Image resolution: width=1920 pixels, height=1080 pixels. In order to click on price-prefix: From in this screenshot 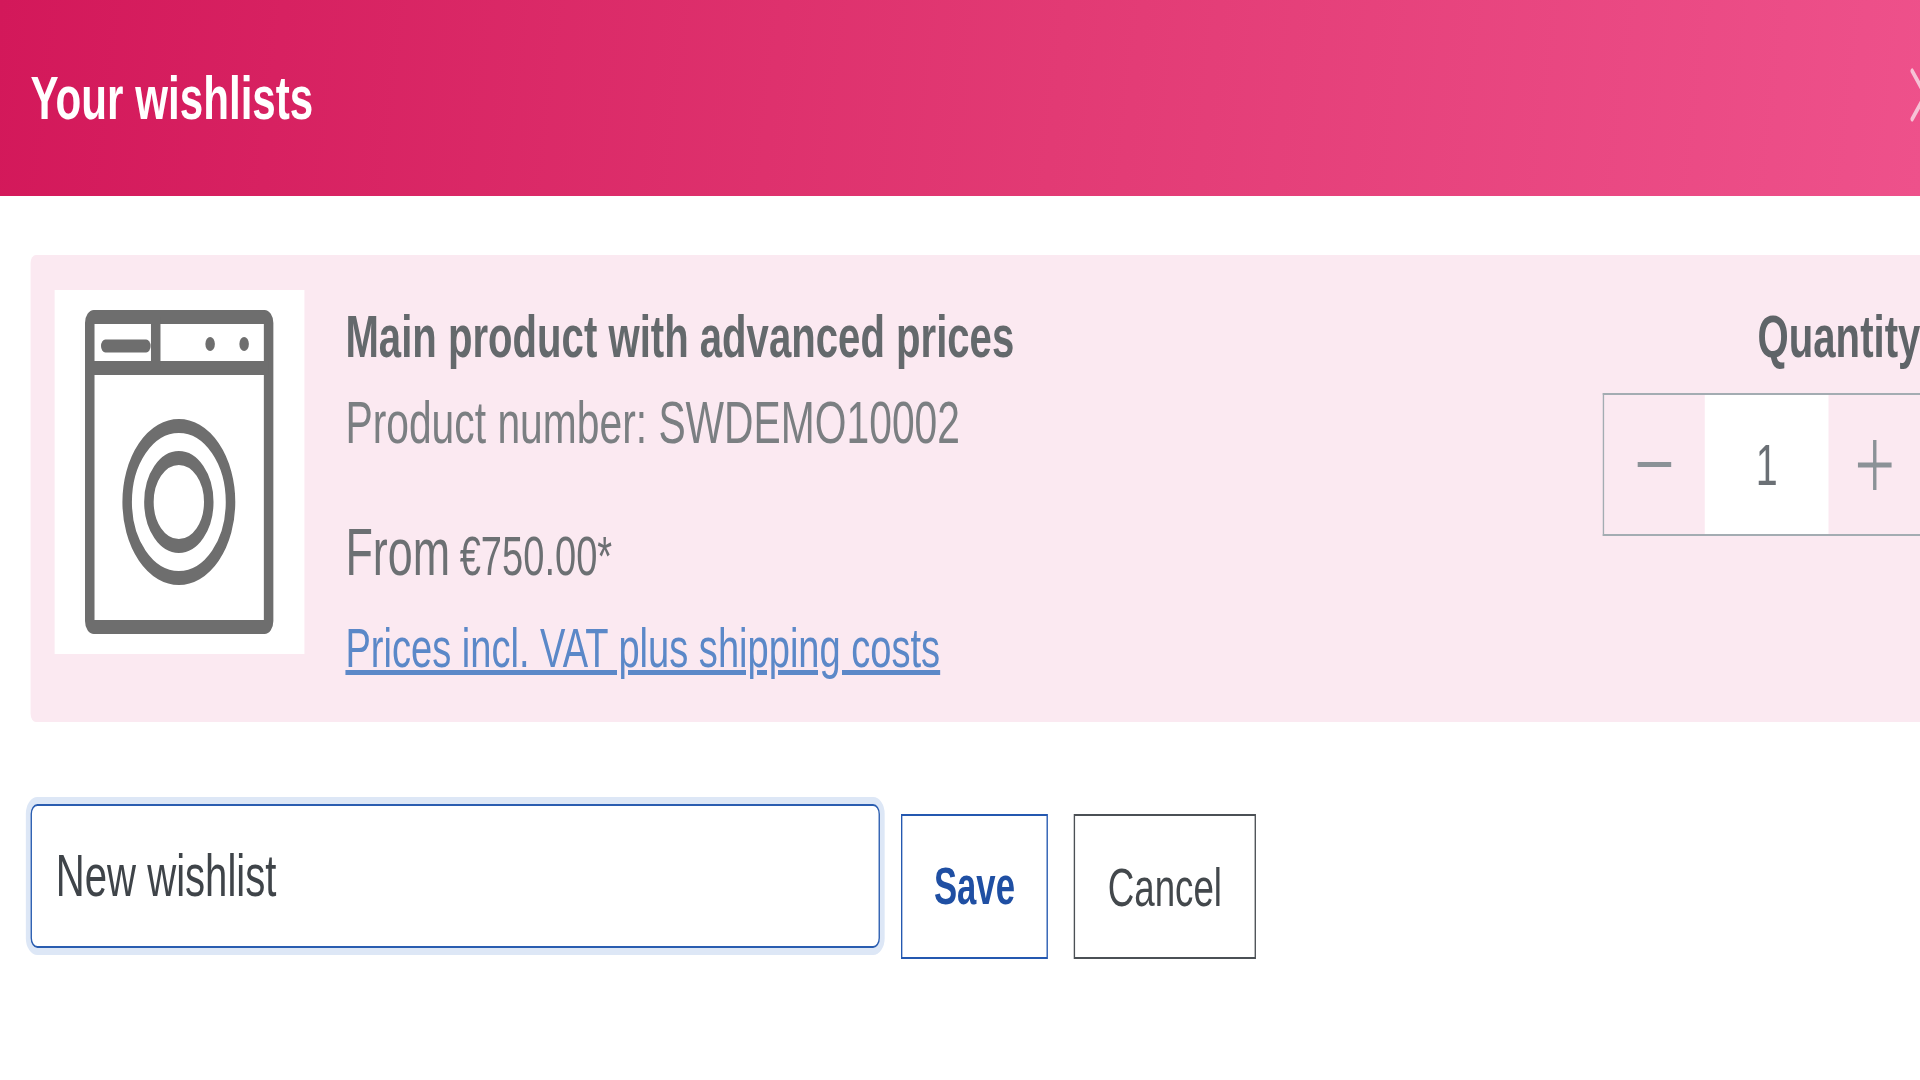, I will do `click(398, 552)`.